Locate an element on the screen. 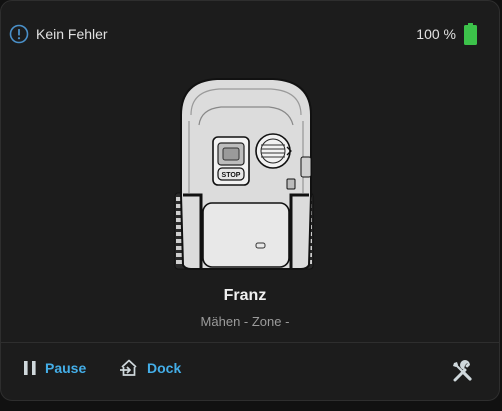 Image resolution: width=502 pixels, height=411 pixels. mower-name: Franz is located at coordinates (245, 295).